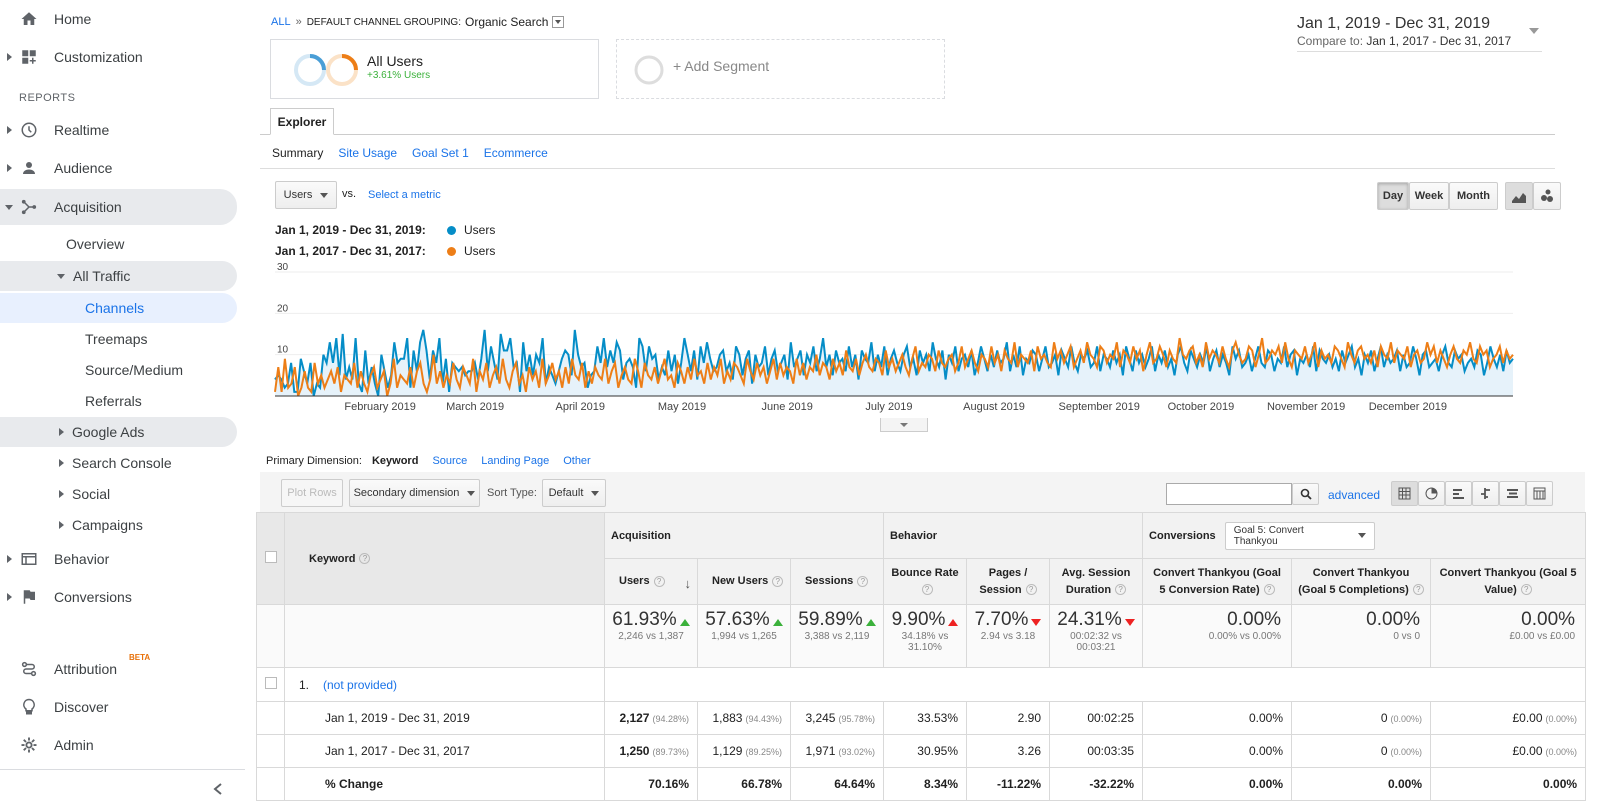 This screenshot has width=1600, height=812. Describe the element at coordinates (74, 745) in the screenshot. I see `nav-admin-label: Admin` at that location.